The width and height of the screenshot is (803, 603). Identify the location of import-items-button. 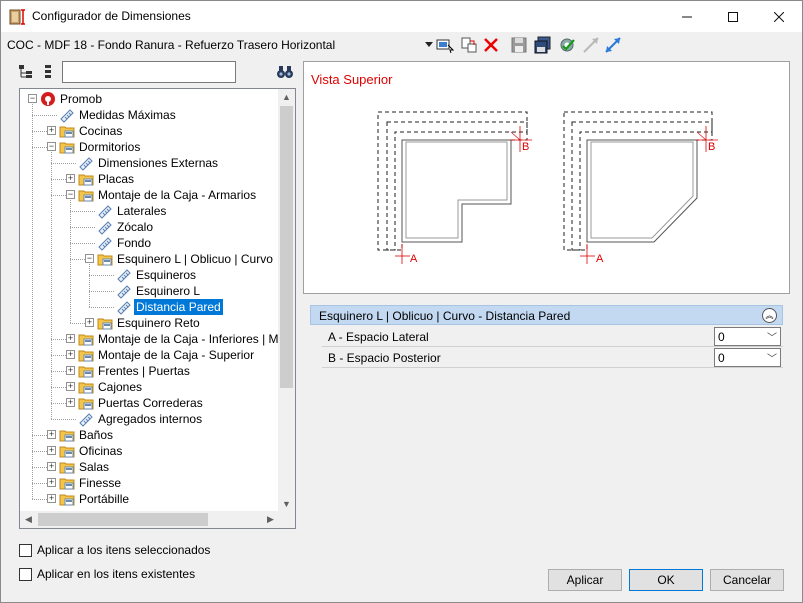
(469, 45).